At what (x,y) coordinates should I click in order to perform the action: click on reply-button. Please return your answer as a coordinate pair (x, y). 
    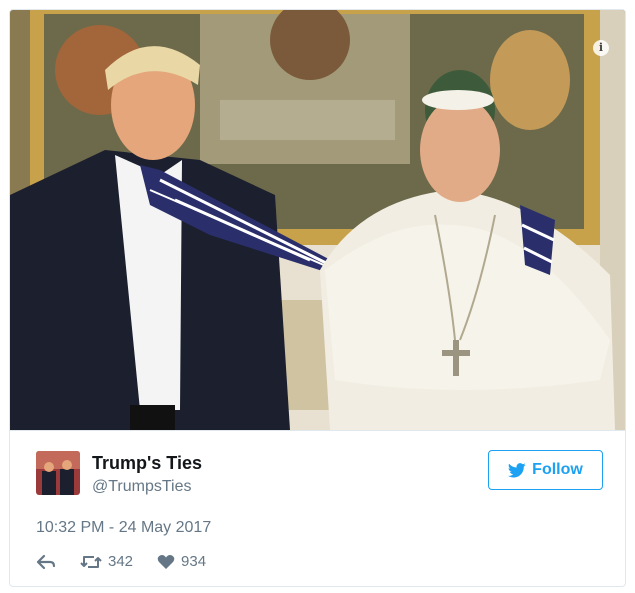
    Looking at the image, I should click on (46, 562).